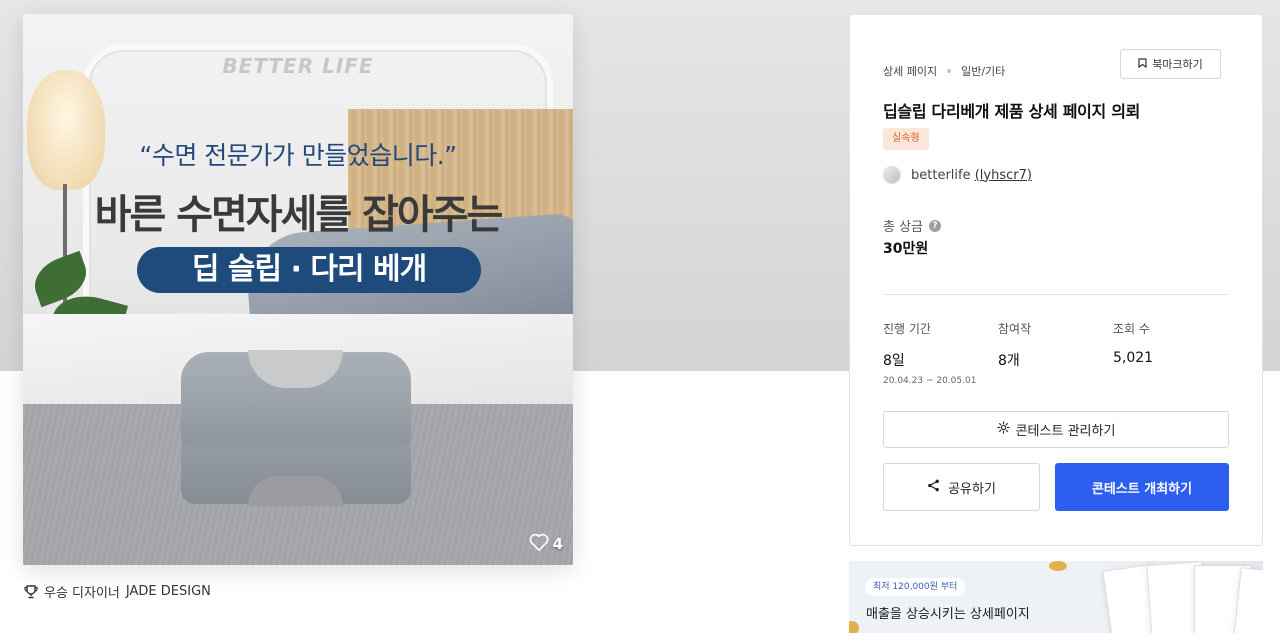 The width and height of the screenshot is (1280, 643). I want to click on promo-text: 매출을 상승시키는 상세페이지, so click(948, 614).